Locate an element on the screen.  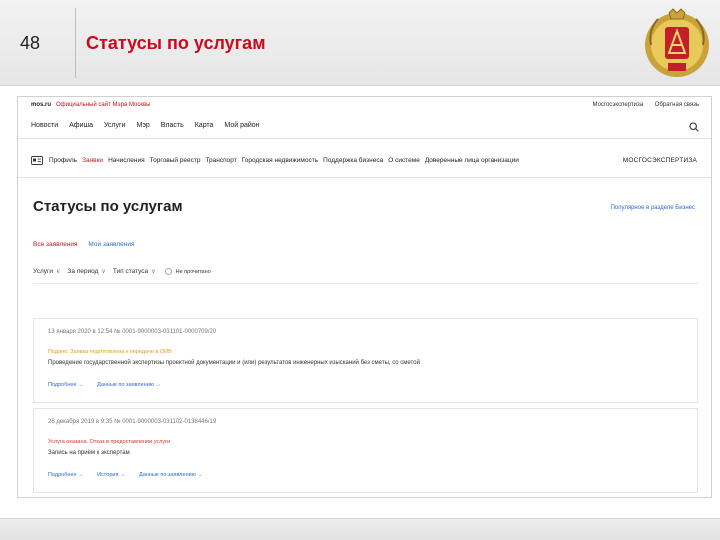
tab-my-requests: Мои заявления is located at coordinates (111, 244).